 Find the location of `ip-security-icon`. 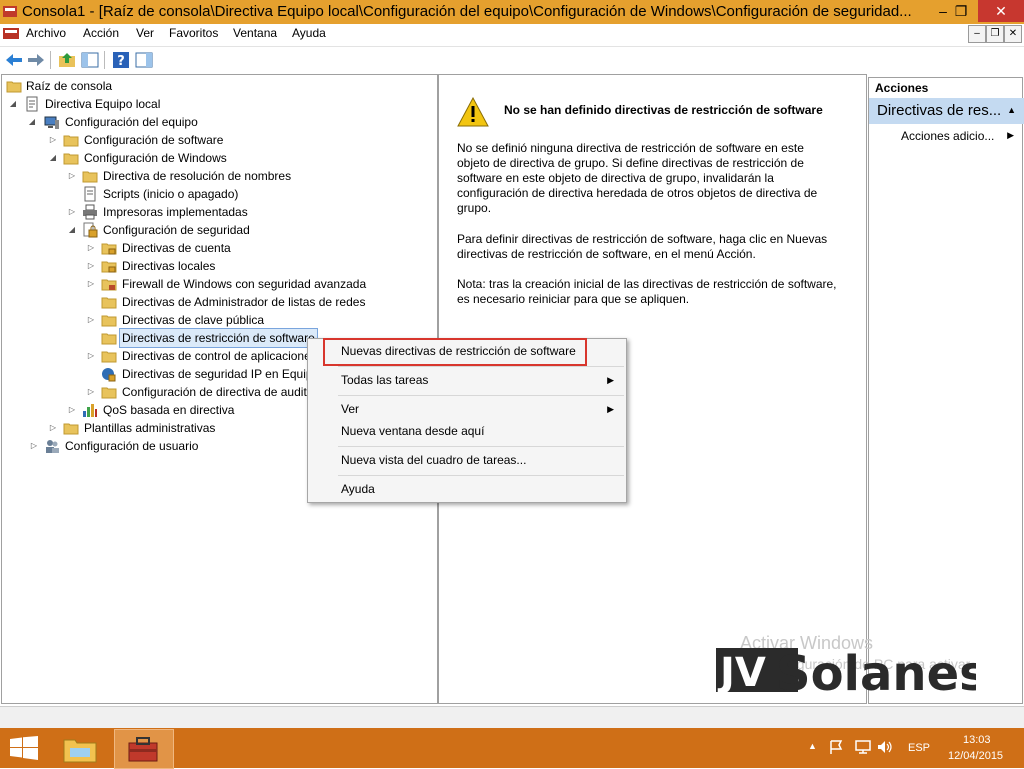

ip-security-icon is located at coordinates (109, 375).